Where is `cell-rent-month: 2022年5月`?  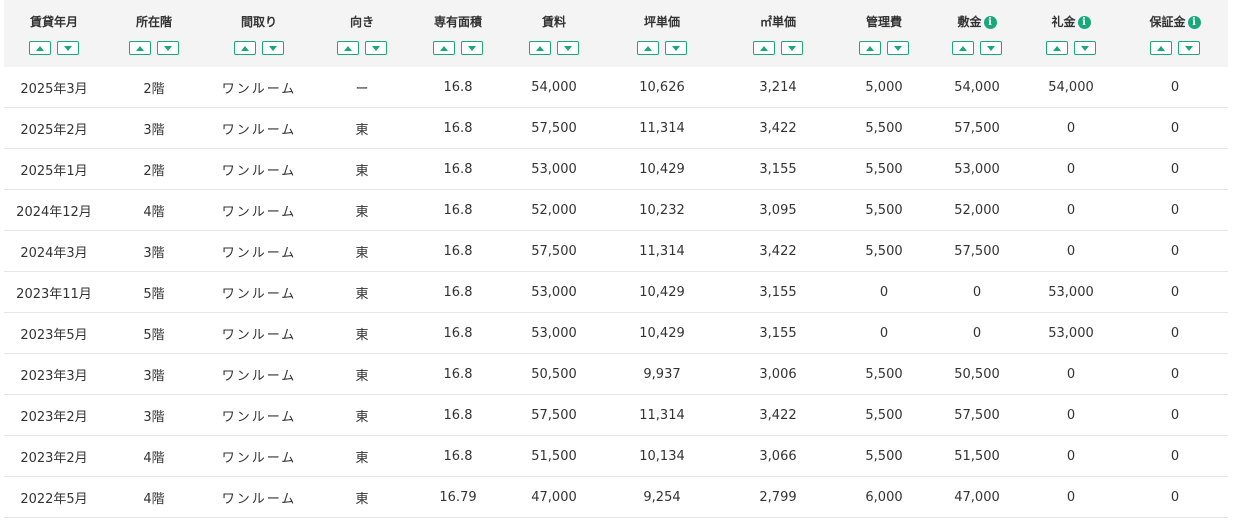 cell-rent-month: 2022年5月 is located at coordinates (54, 497).